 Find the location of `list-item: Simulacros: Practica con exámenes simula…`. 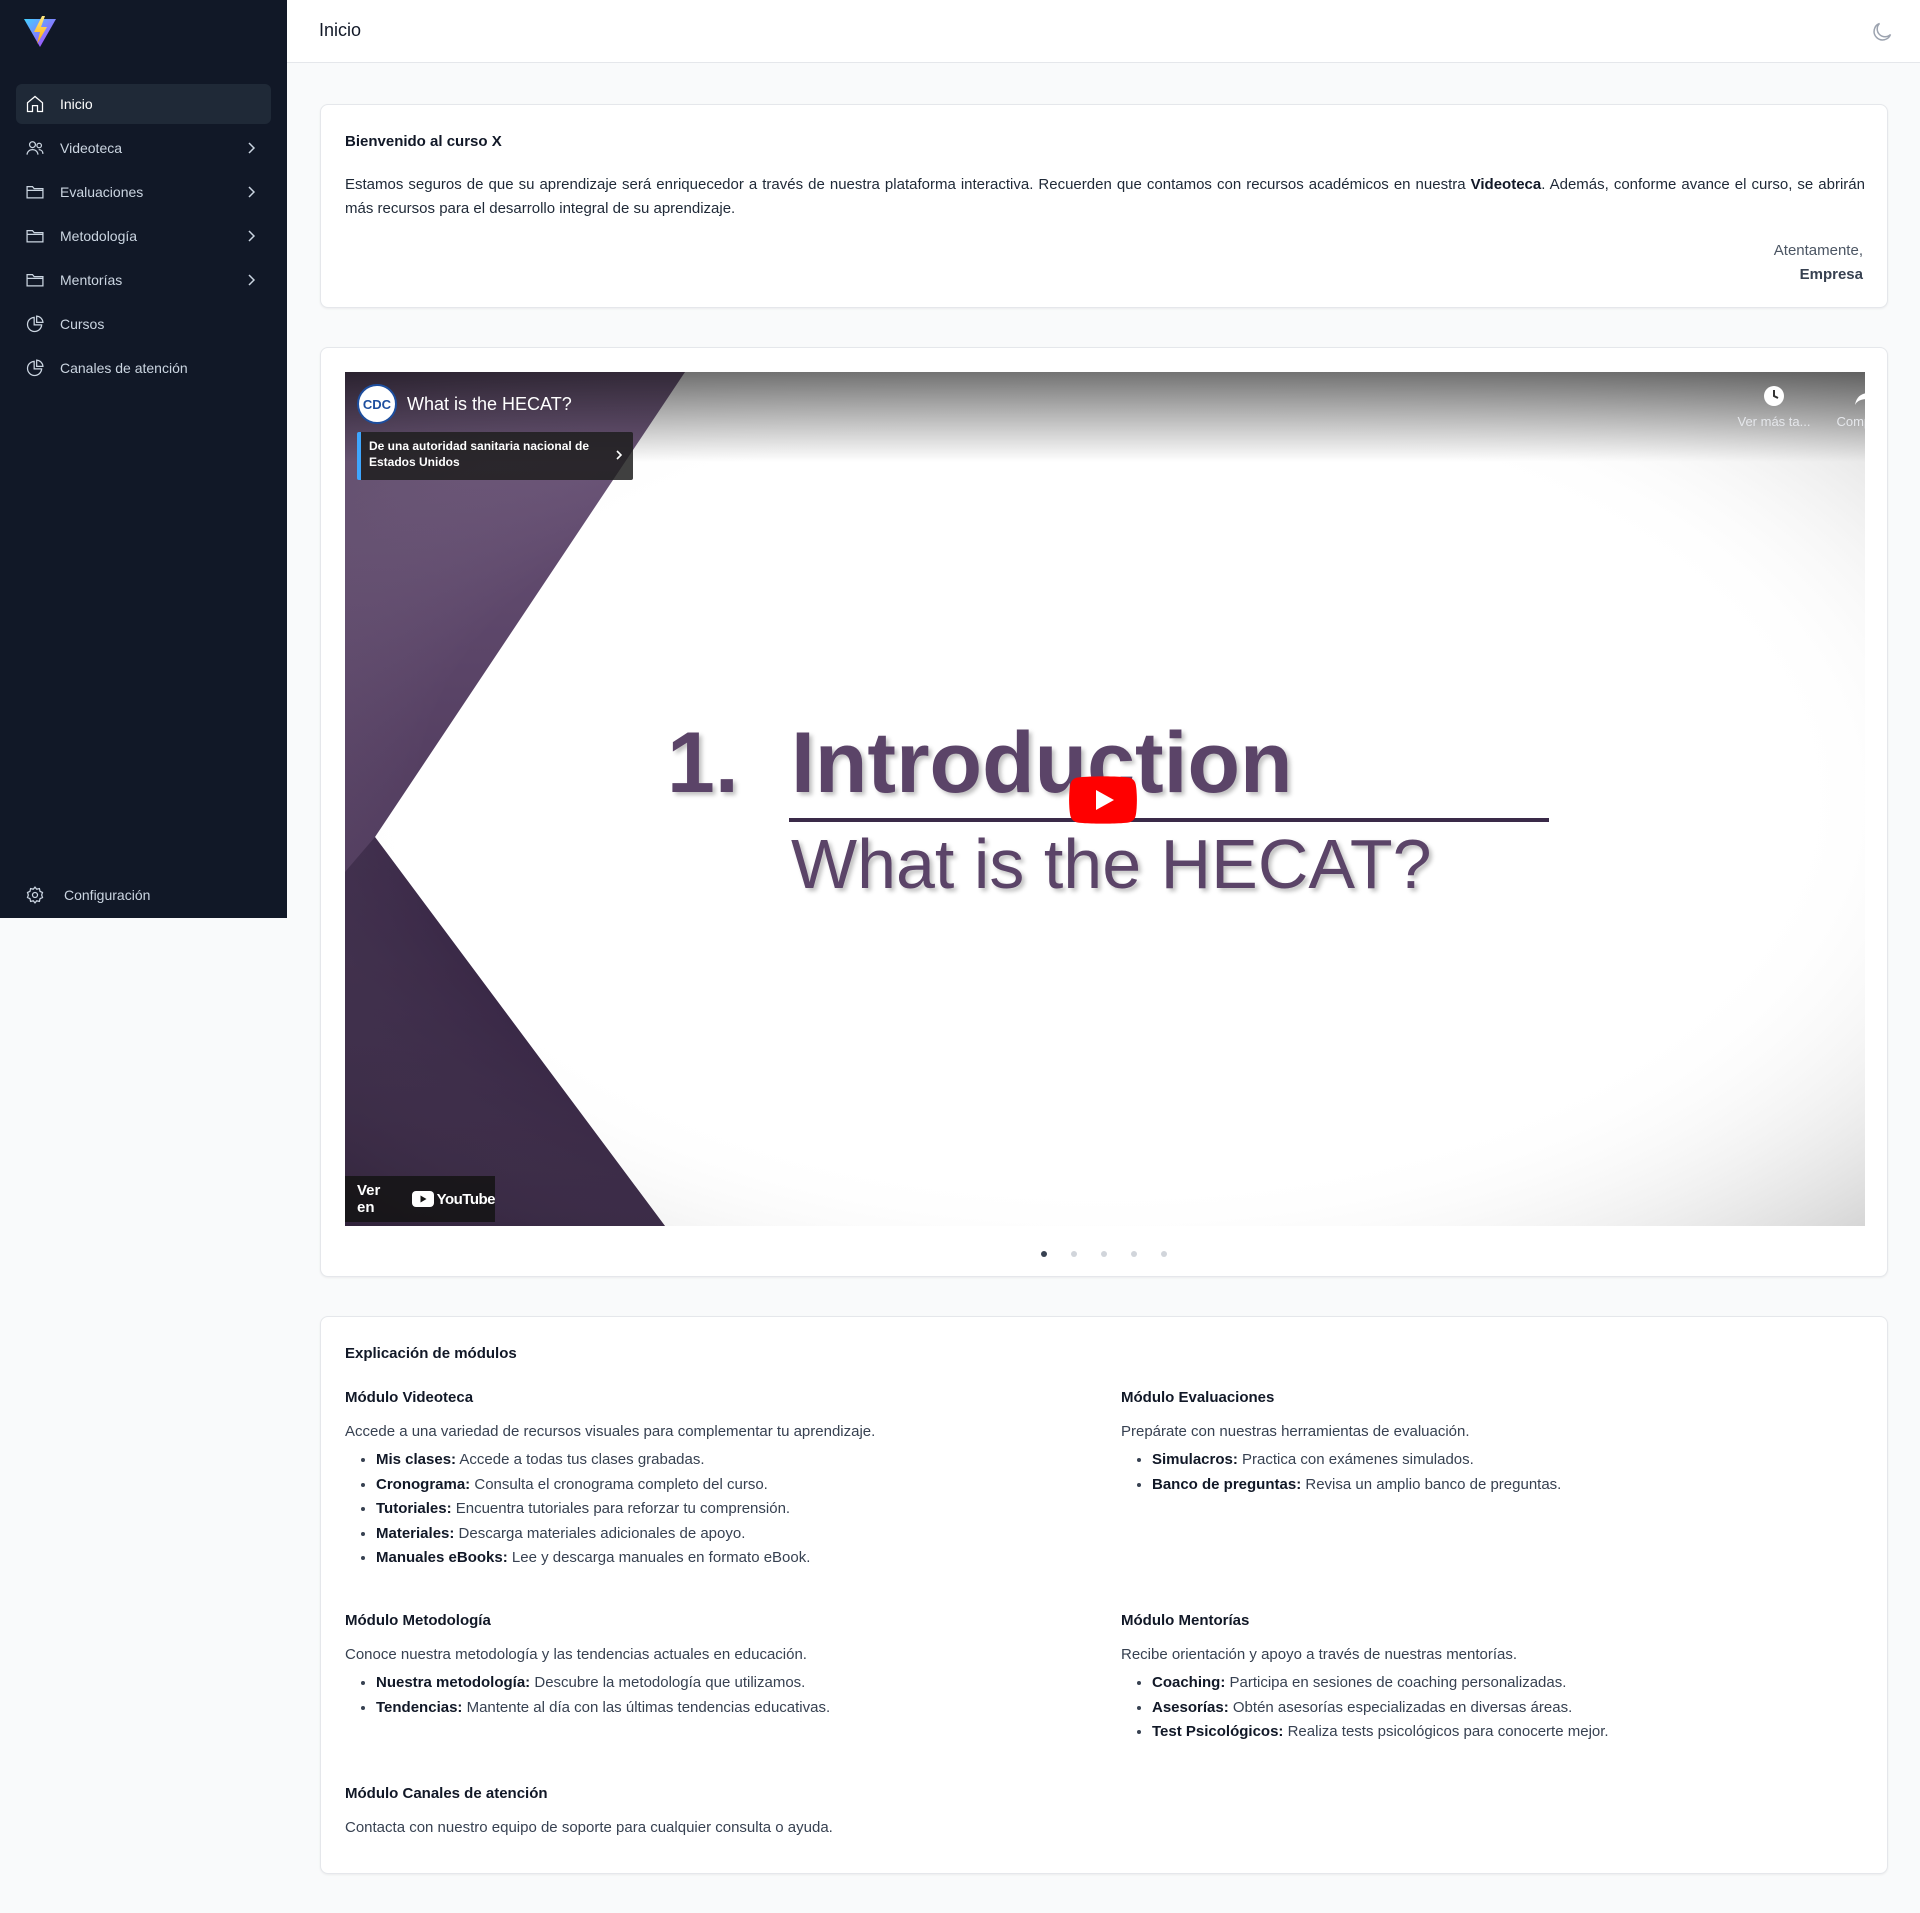

list-item: Simulacros: Practica con exámenes simula… is located at coordinates (1506, 1460).